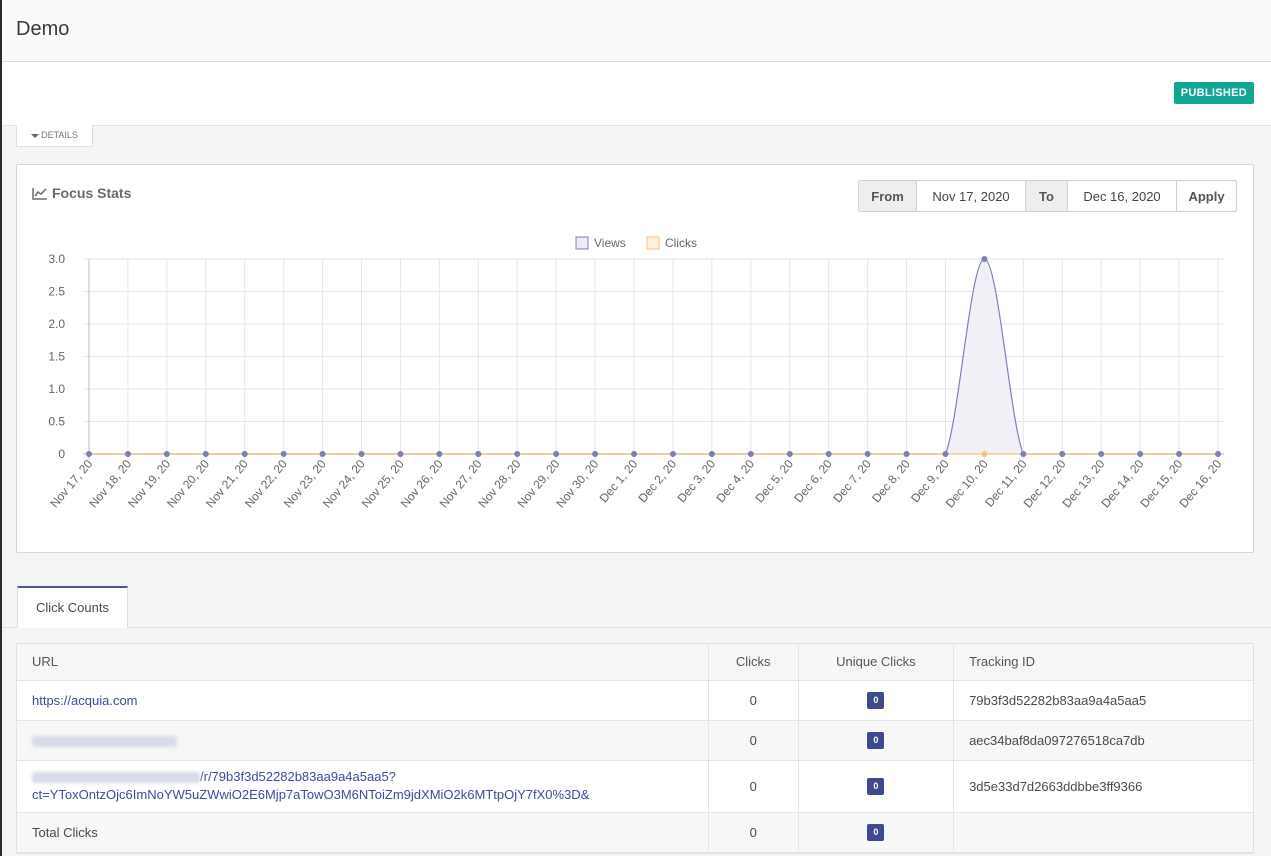  What do you see at coordinates (43, 29) in the screenshot?
I see `page-title: Demo` at bounding box center [43, 29].